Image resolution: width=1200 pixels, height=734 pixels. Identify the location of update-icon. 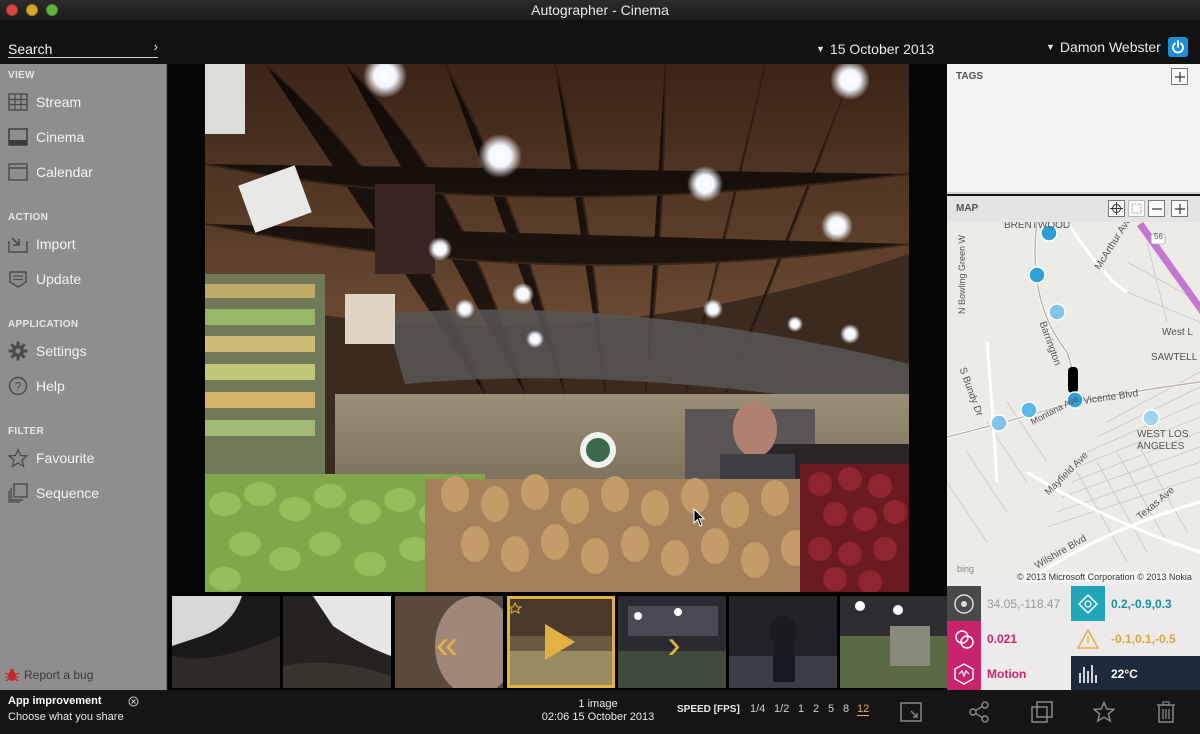
(18, 279).